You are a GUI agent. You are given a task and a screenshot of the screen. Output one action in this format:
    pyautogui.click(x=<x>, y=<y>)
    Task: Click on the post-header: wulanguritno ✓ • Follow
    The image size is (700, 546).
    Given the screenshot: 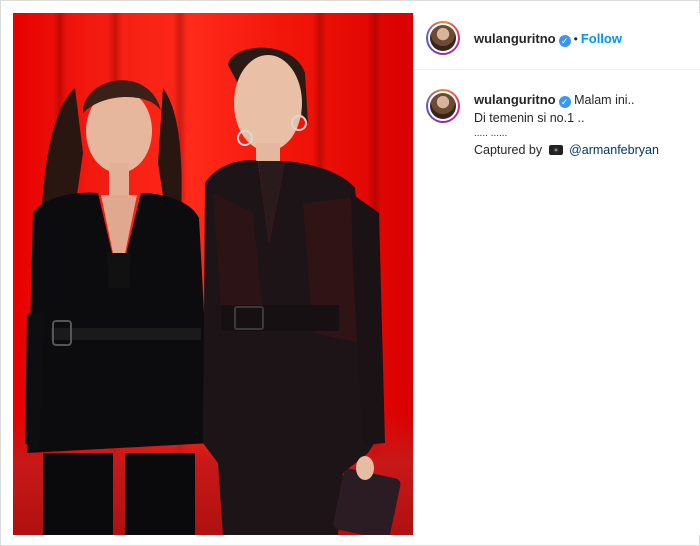 What is the action you would take?
    pyautogui.click(x=557, y=41)
    